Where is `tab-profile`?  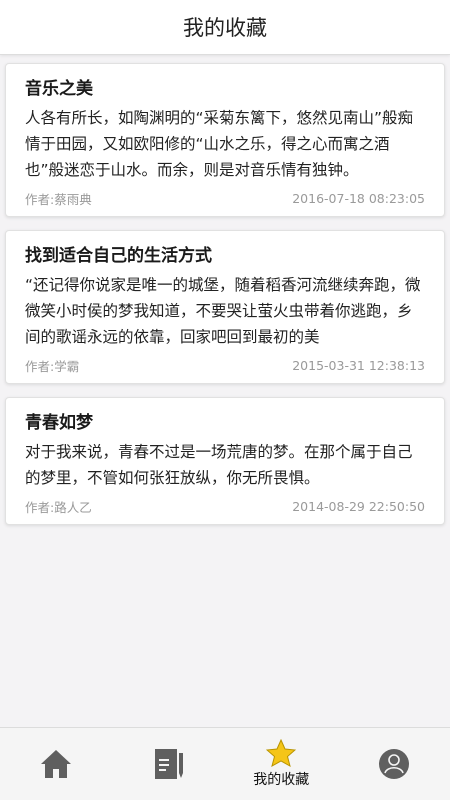 tab-profile is located at coordinates (394, 764).